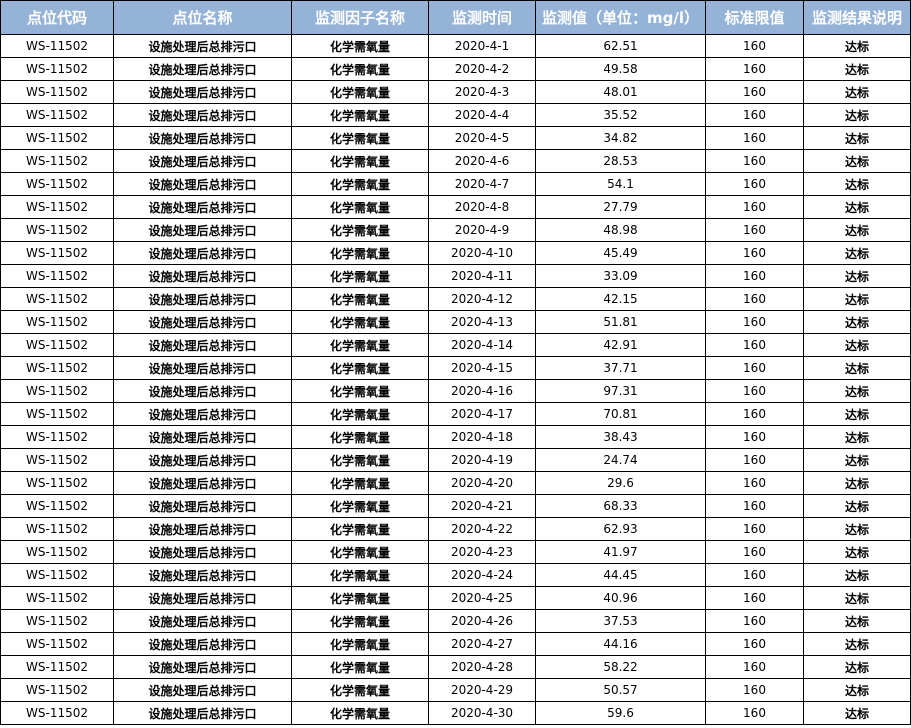 The image size is (911, 728). What do you see at coordinates (455, 69) in the screenshot?
I see `table-row: WS-11502 设施处理后总排污口 化学需氧量 2020-4-2 49.58 160 达标` at bounding box center [455, 69].